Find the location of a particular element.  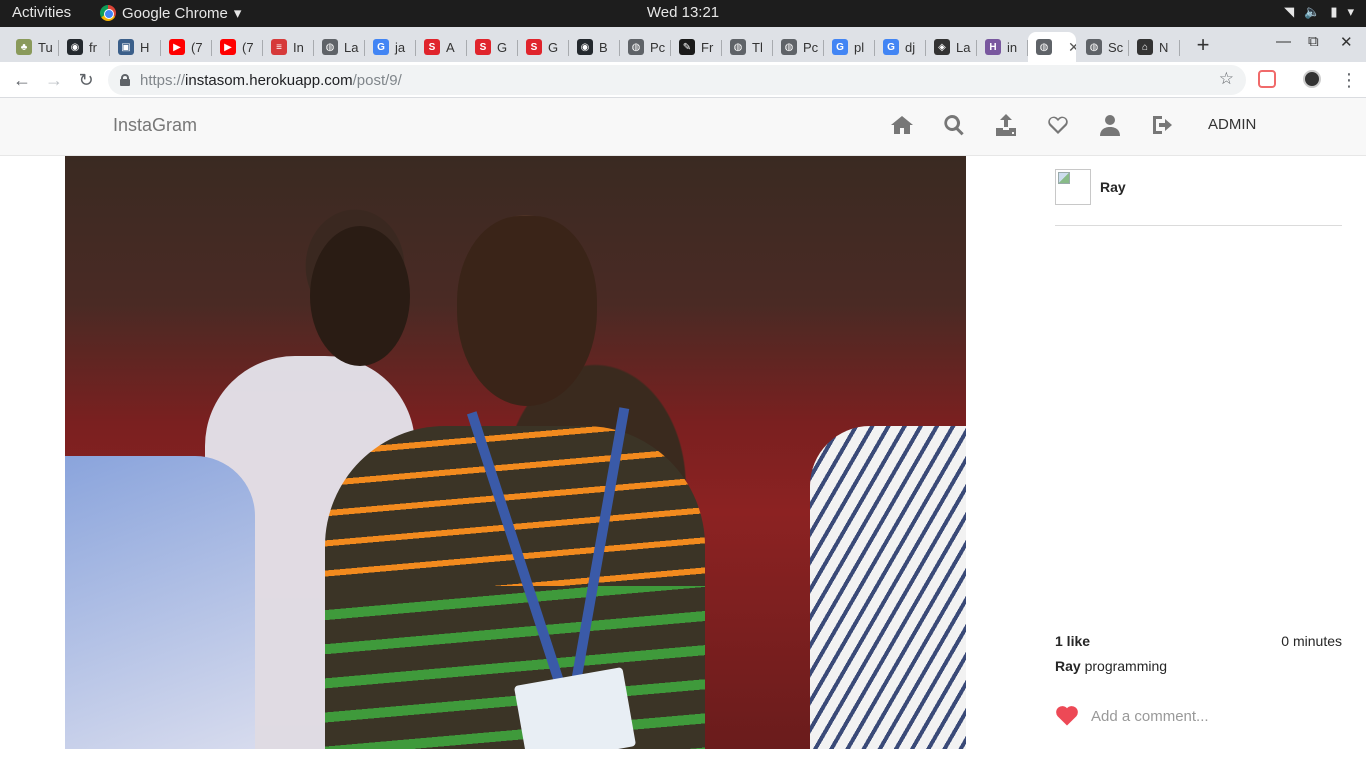

app-name: Google Chrome is located at coordinates (175, 13).